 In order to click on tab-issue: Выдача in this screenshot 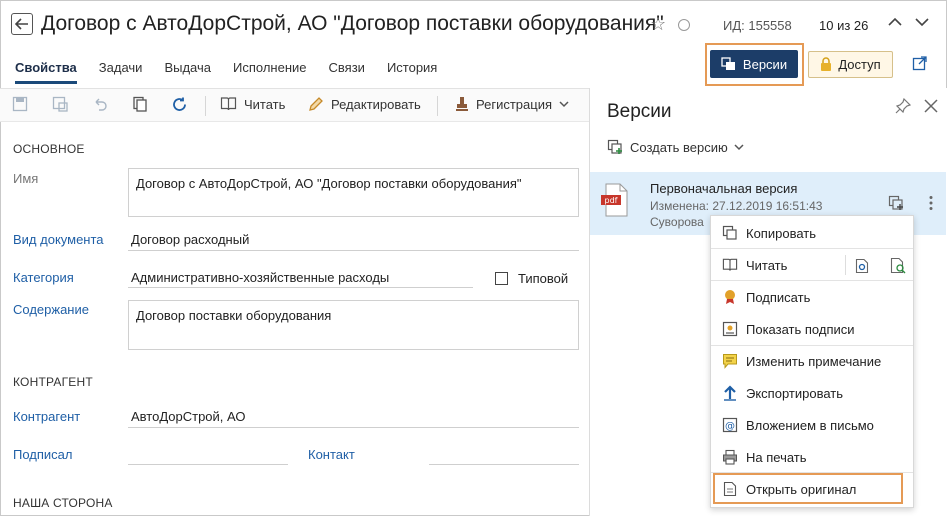, I will do `click(187, 72)`.